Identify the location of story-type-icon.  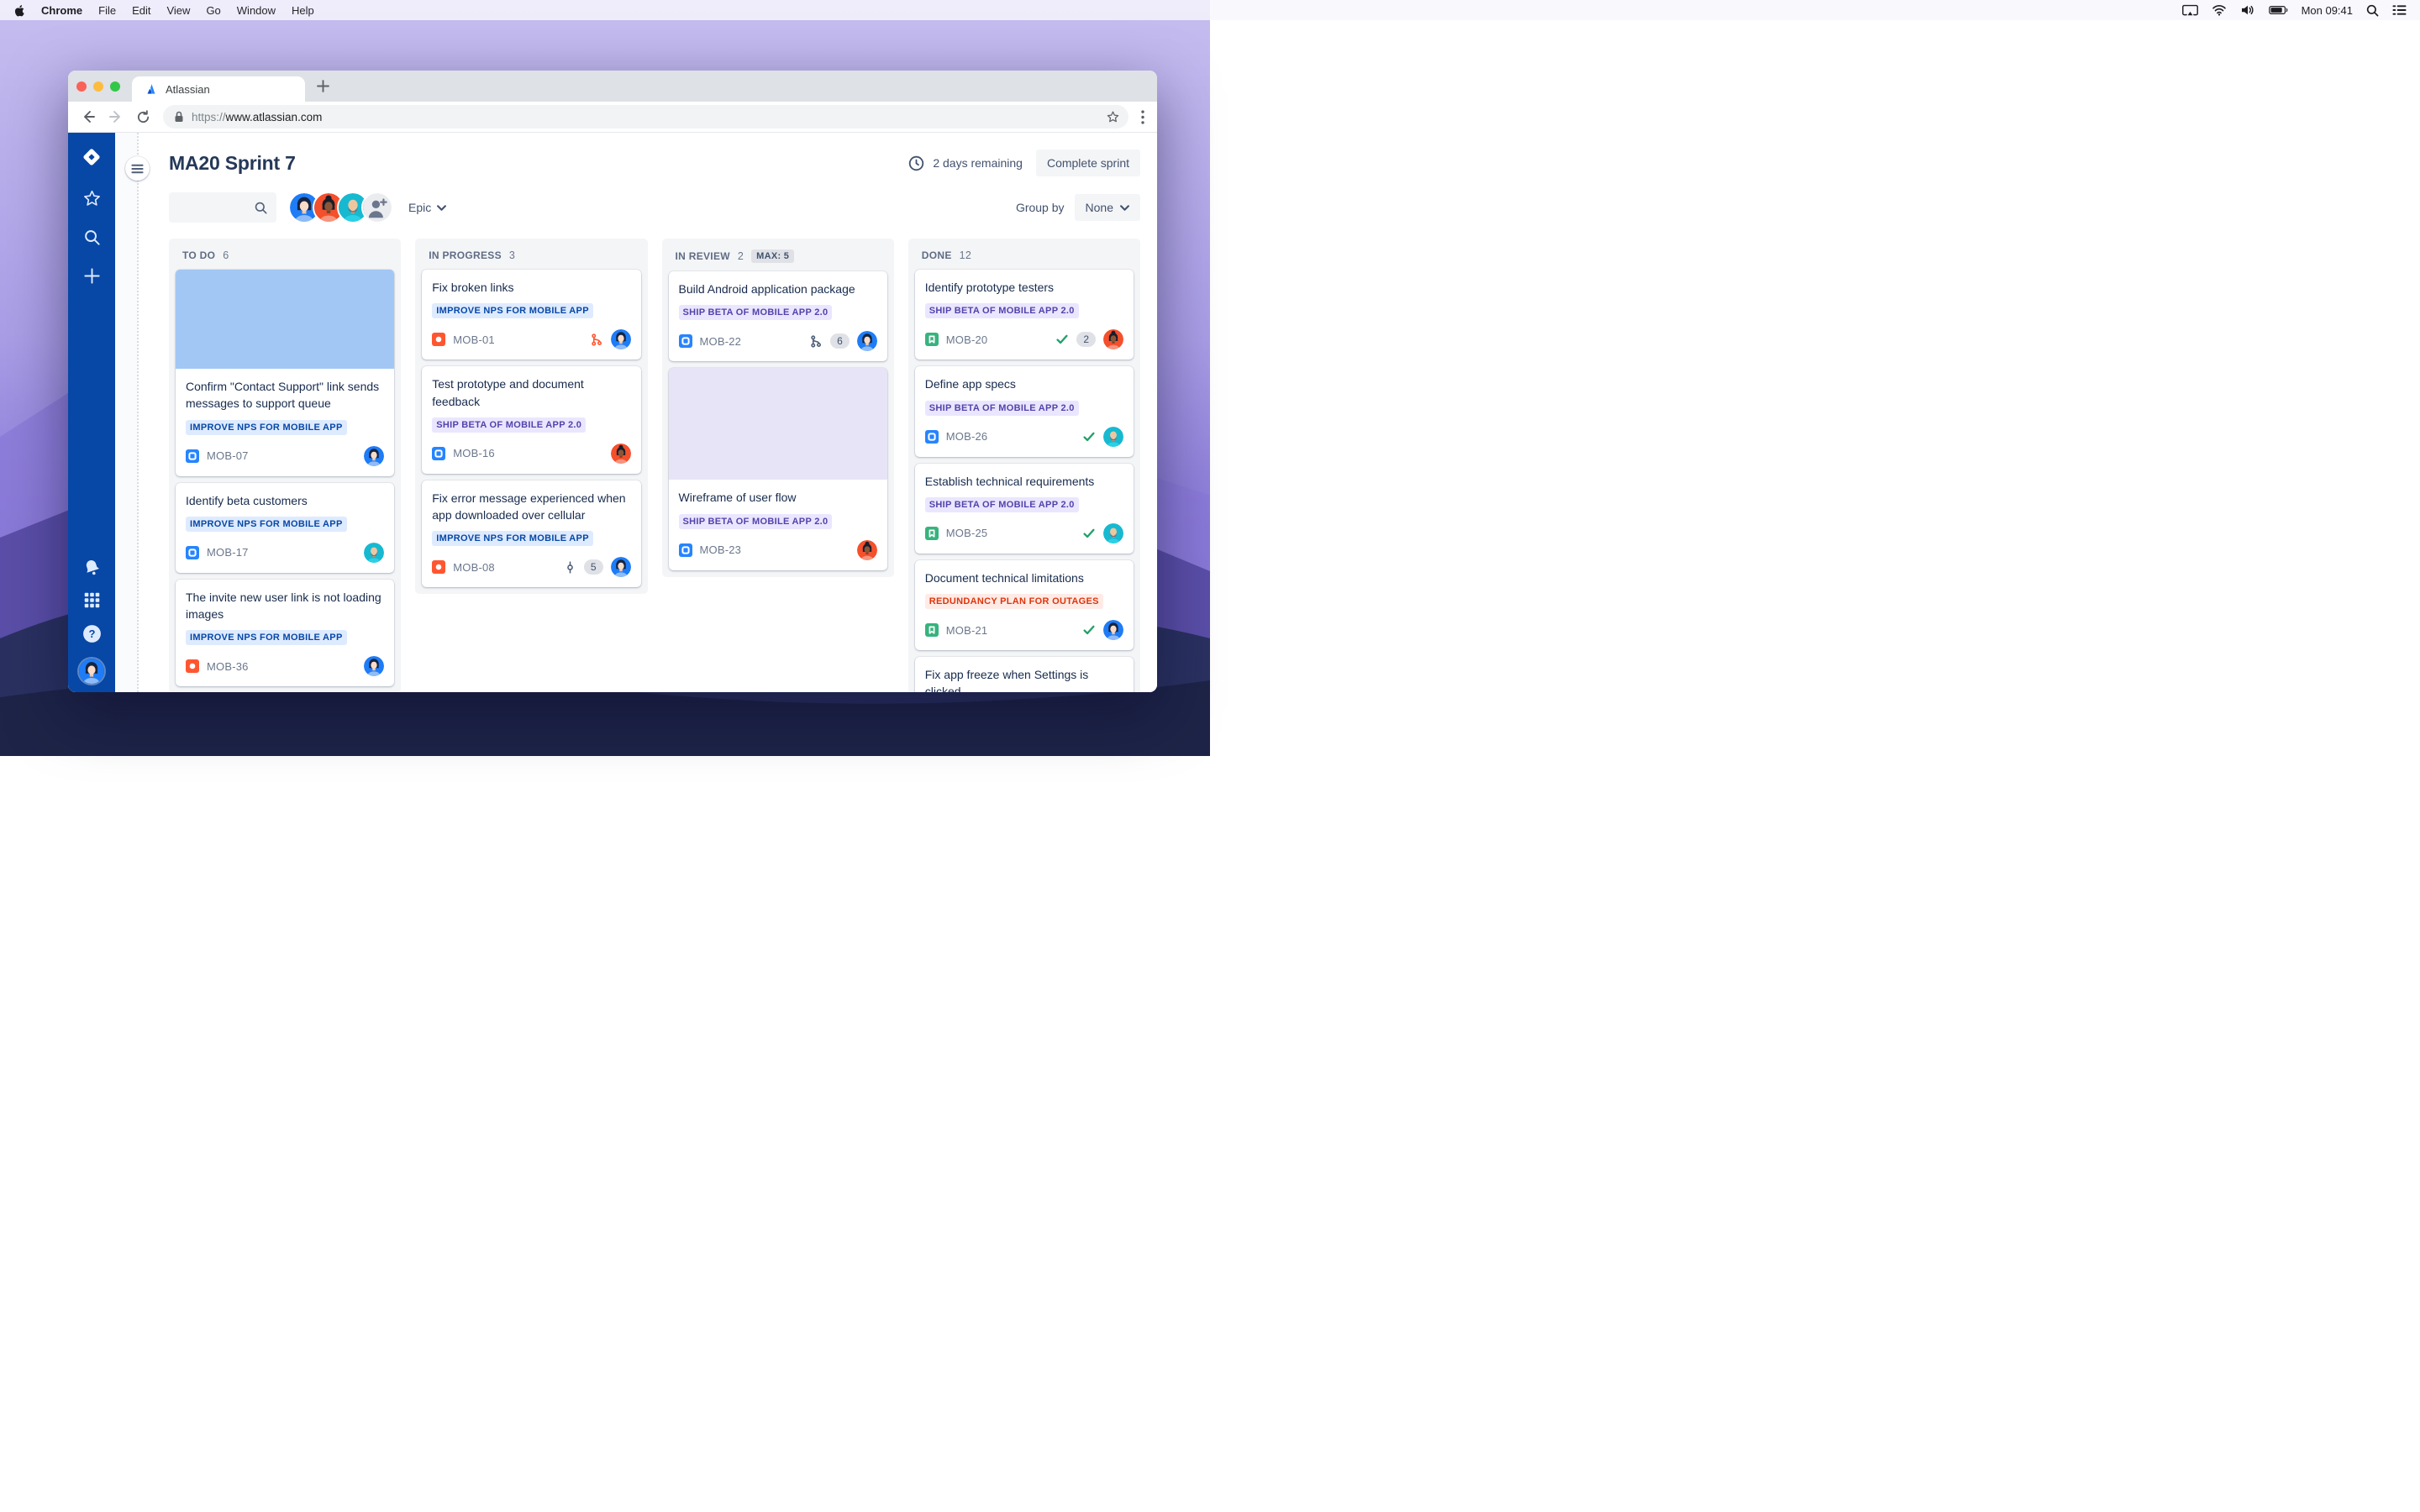
(931, 630).